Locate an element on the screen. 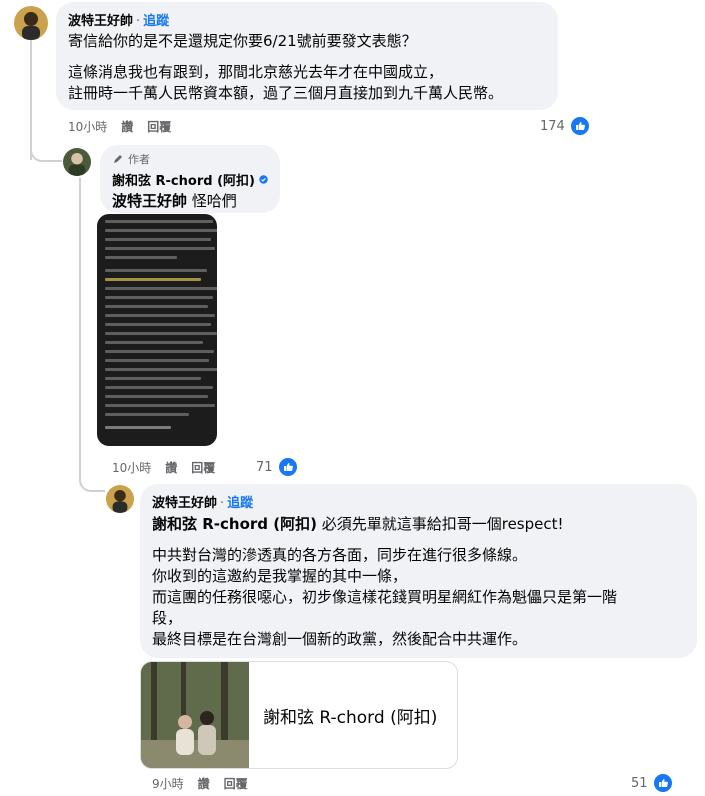 The image size is (705, 796). thread-connector-reply1 is located at coordinates (46, 151).